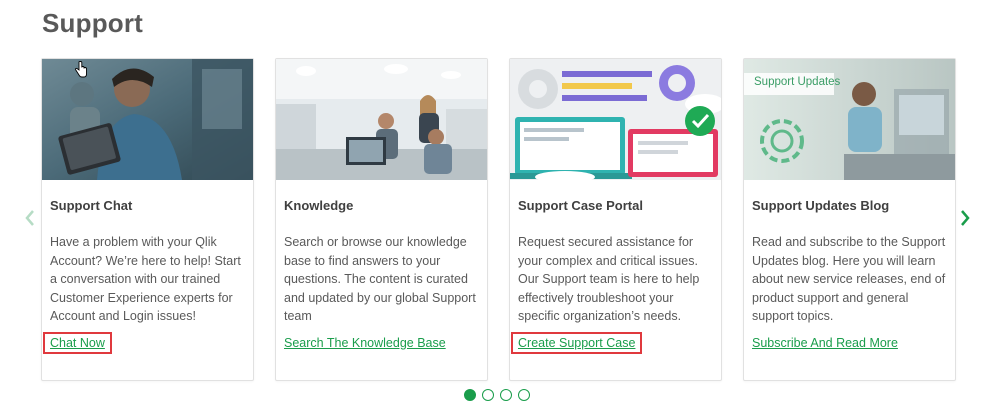 The height and width of the screenshot is (414, 999). Describe the element at coordinates (576, 343) in the screenshot. I see `create-support-case-link: Create Support Case` at that location.